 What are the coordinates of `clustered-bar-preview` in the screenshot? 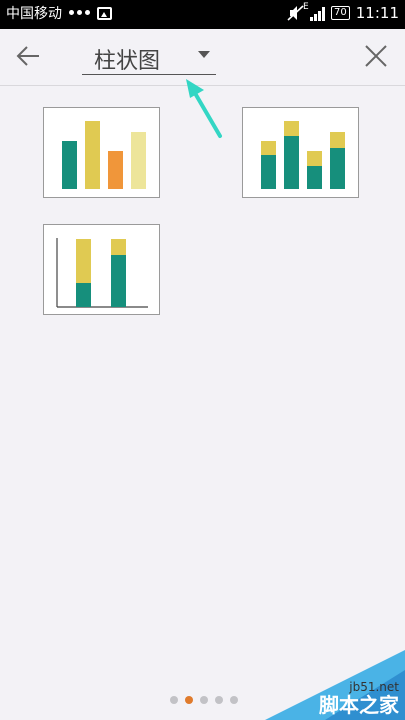 It's located at (104, 155).